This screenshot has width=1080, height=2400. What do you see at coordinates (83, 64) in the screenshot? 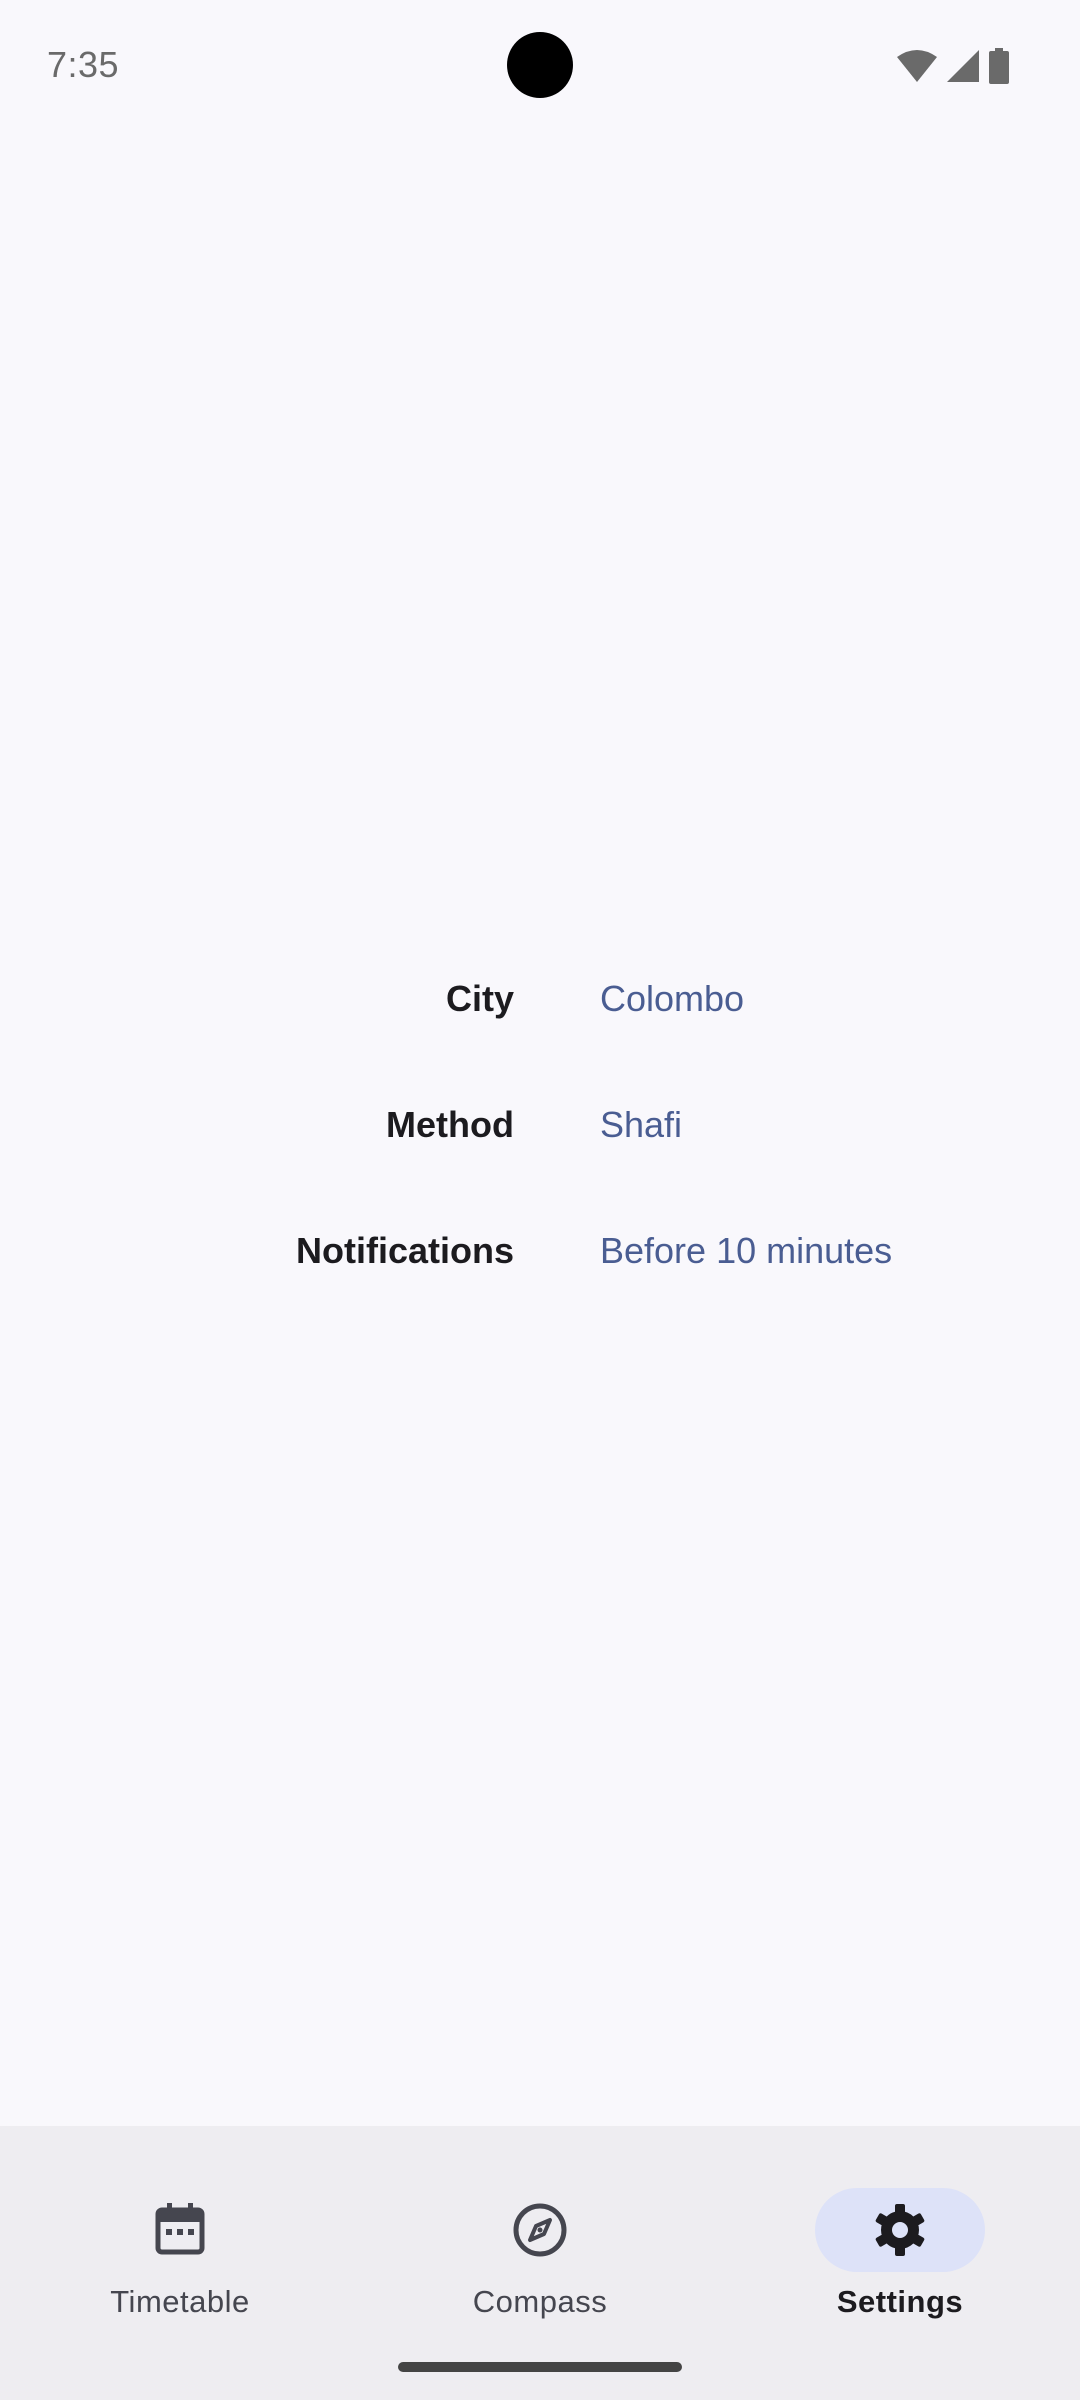
I see `status-time: 7:35` at bounding box center [83, 64].